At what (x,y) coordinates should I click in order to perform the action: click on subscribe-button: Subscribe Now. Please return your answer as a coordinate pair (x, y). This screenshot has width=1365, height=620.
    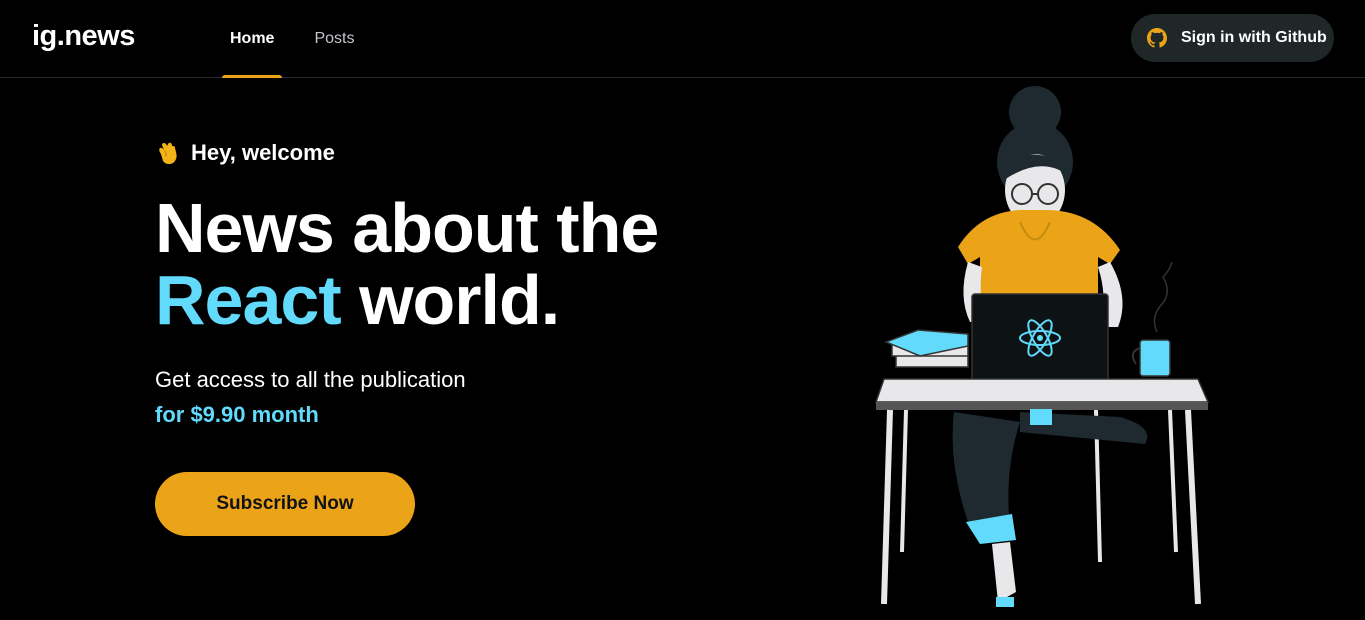
    Looking at the image, I should click on (285, 504).